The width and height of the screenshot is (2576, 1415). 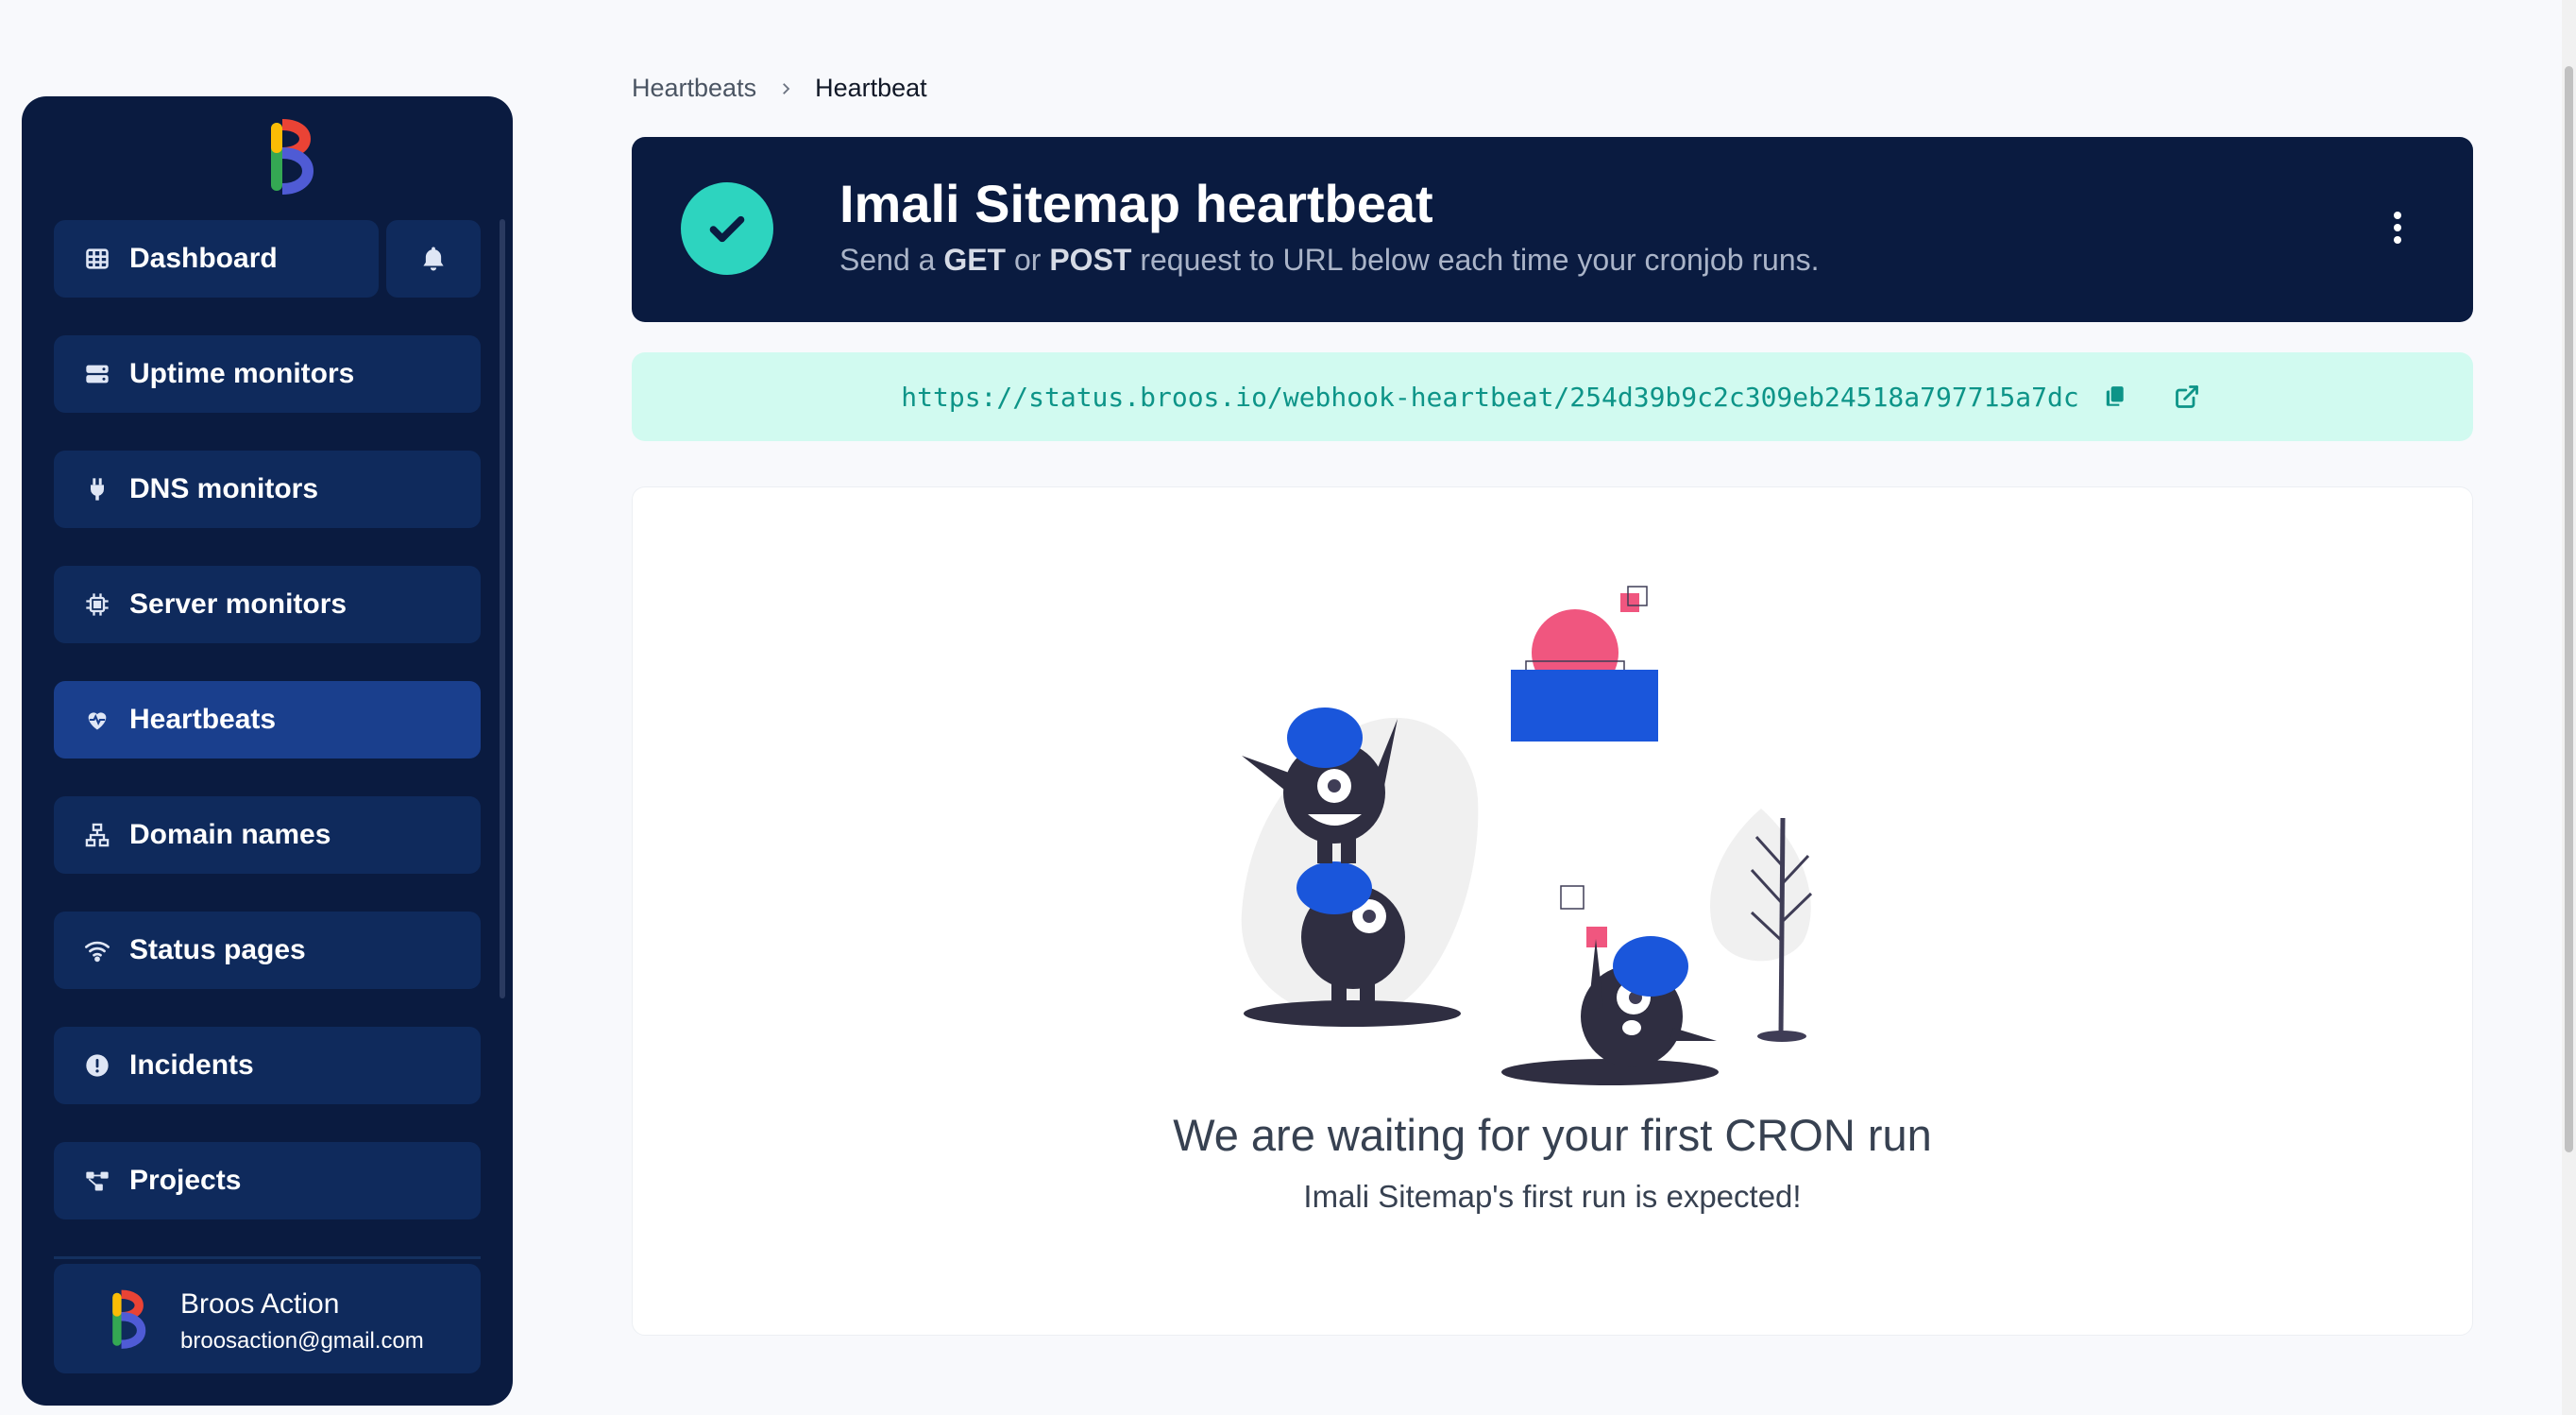 What do you see at coordinates (1136, 203) in the screenshot?
I see `page-title: Imali Sitemap heartbeat` at bounding box center [1136, 203].